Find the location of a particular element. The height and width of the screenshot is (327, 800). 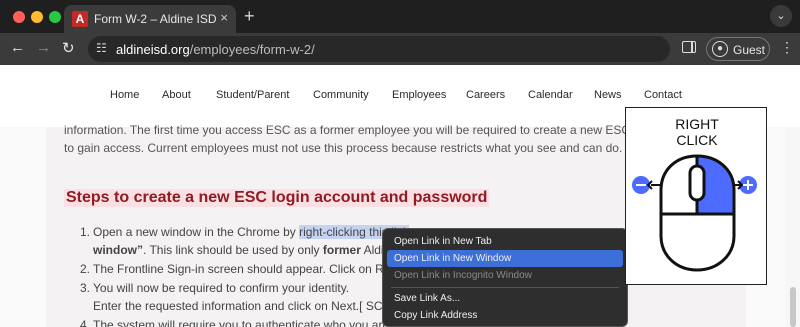

window-close-button is located at coordinates (19, 17).